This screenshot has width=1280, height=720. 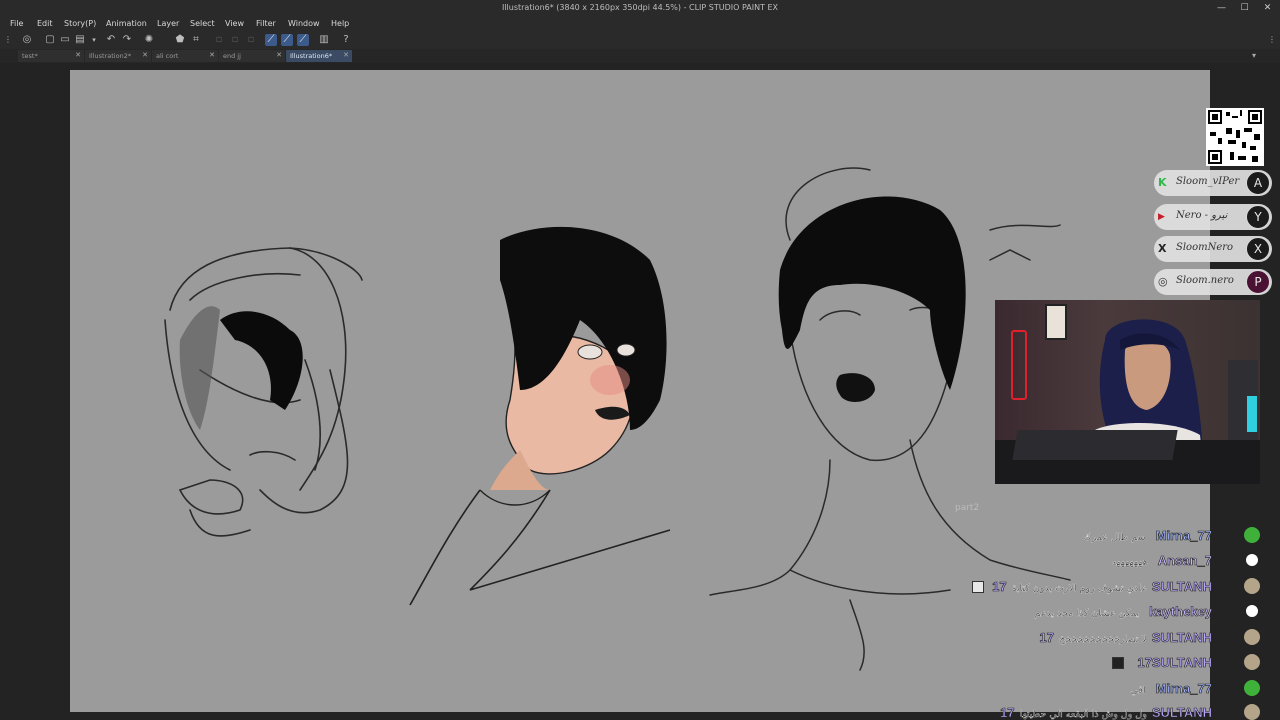 What do you see at coordinates (16, 23) in the screenshot?
I see `menu-file: File` at bounding box center [16, 23].